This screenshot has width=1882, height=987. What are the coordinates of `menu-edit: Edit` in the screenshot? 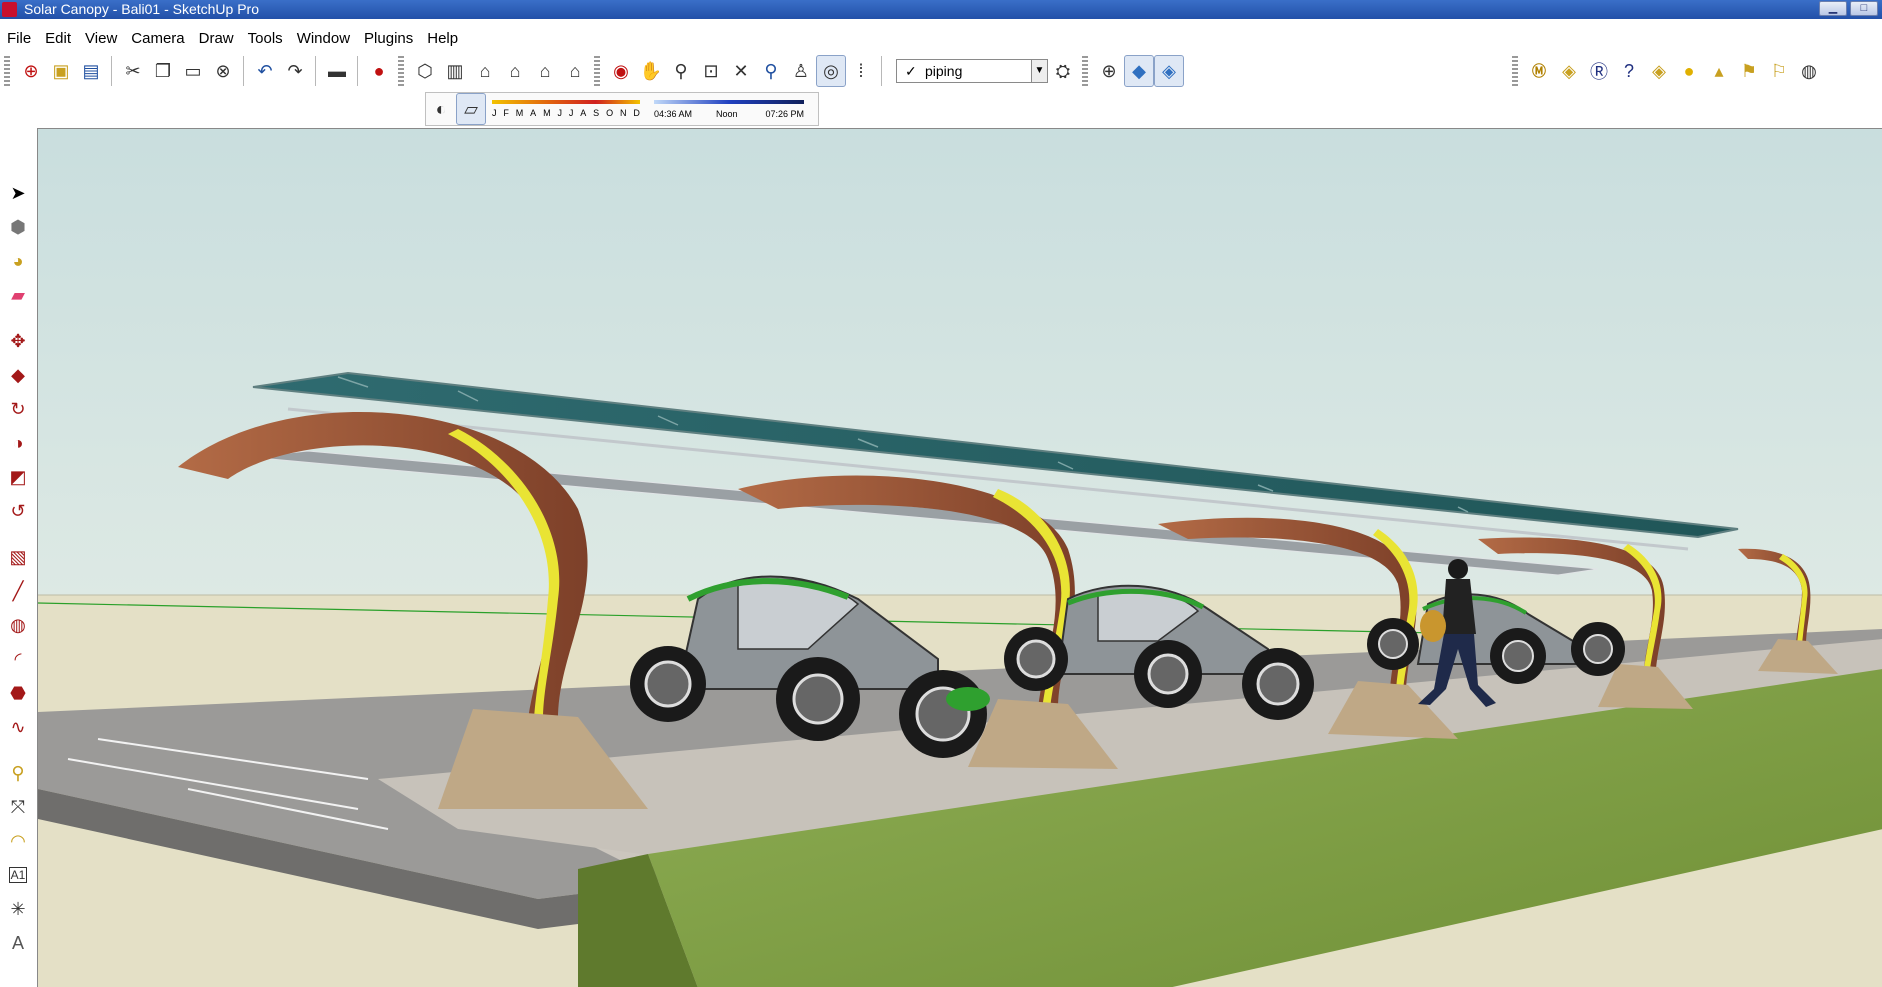 It's located at (58, 38).